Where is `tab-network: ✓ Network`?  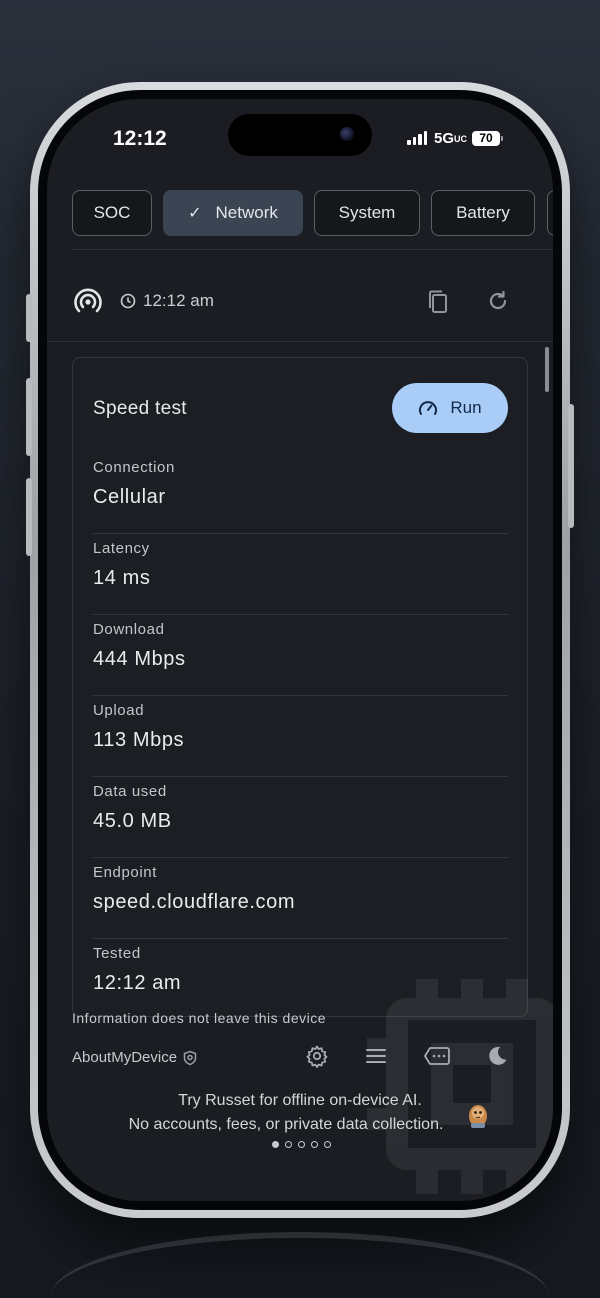 tab-network: ✓ Network is located at coordinates (233, 213).